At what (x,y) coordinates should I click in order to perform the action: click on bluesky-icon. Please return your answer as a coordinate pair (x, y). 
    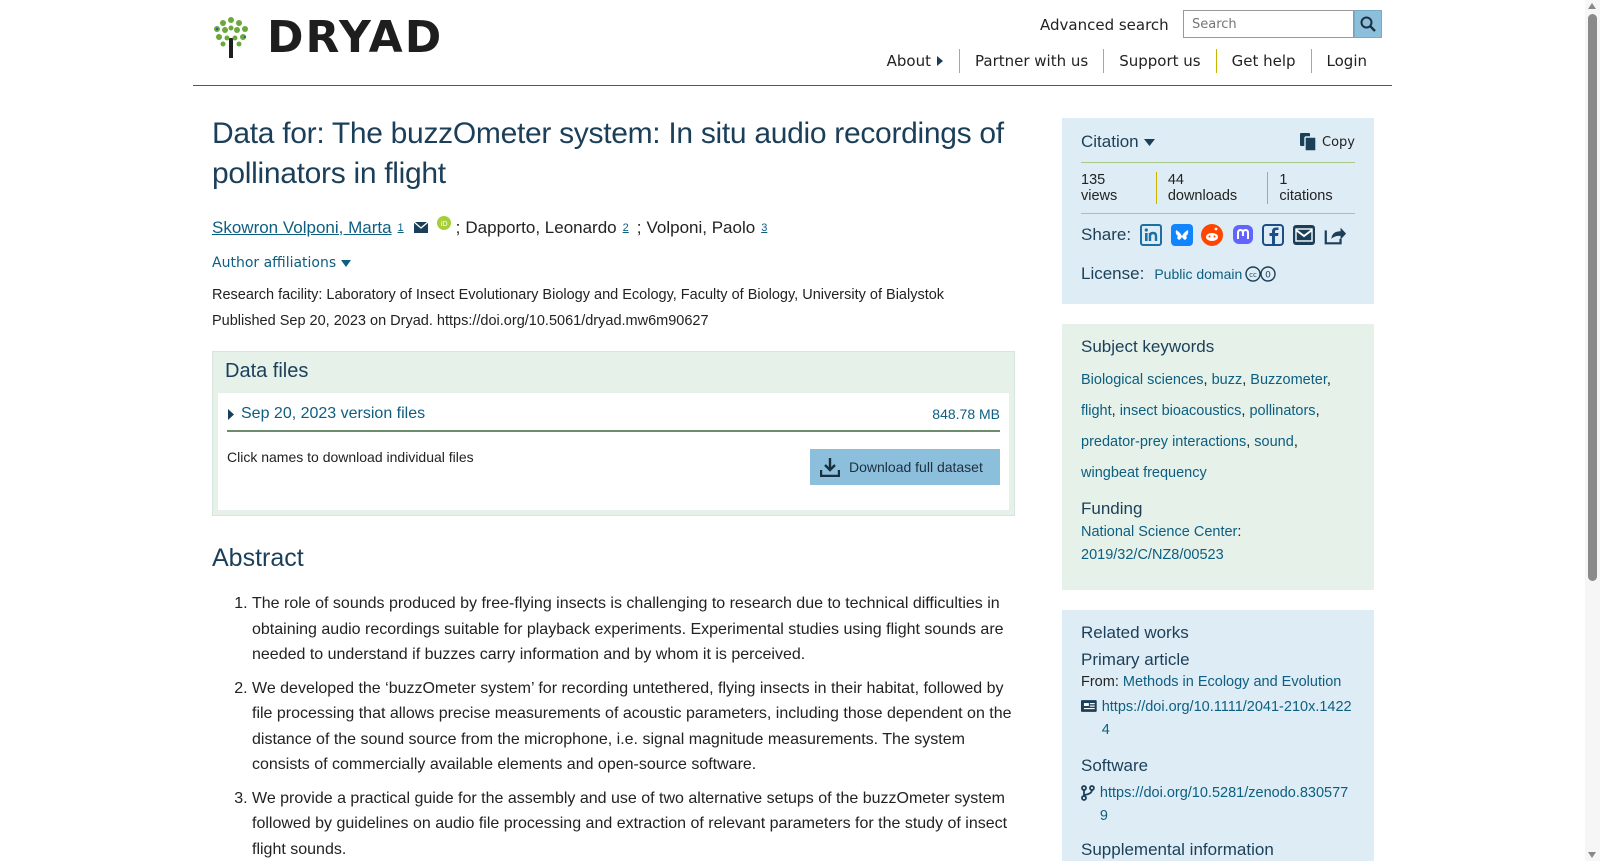
    Looking at the image, I should click on (1181, 235).